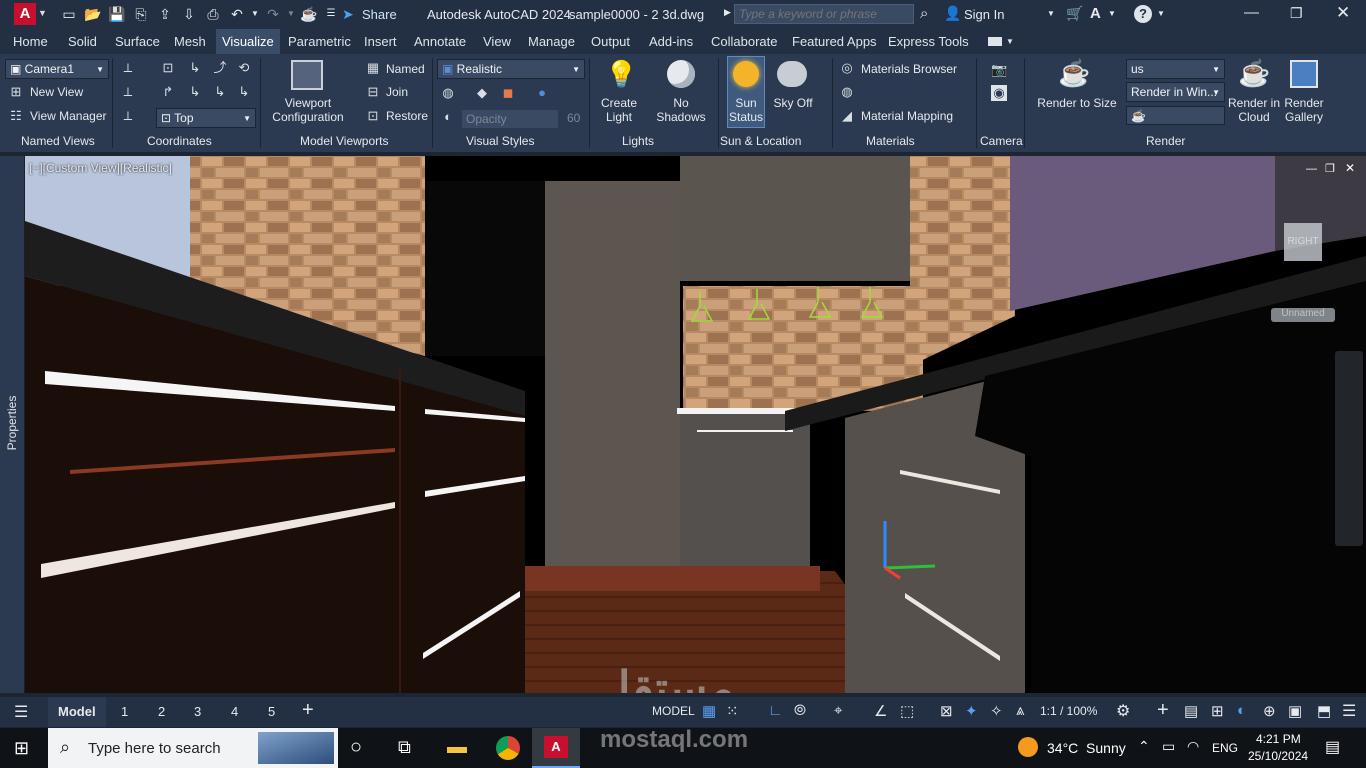 The height and width of the screenshot is (768, 1366). I want to click on no-shadows-icon, so click(681, 74).